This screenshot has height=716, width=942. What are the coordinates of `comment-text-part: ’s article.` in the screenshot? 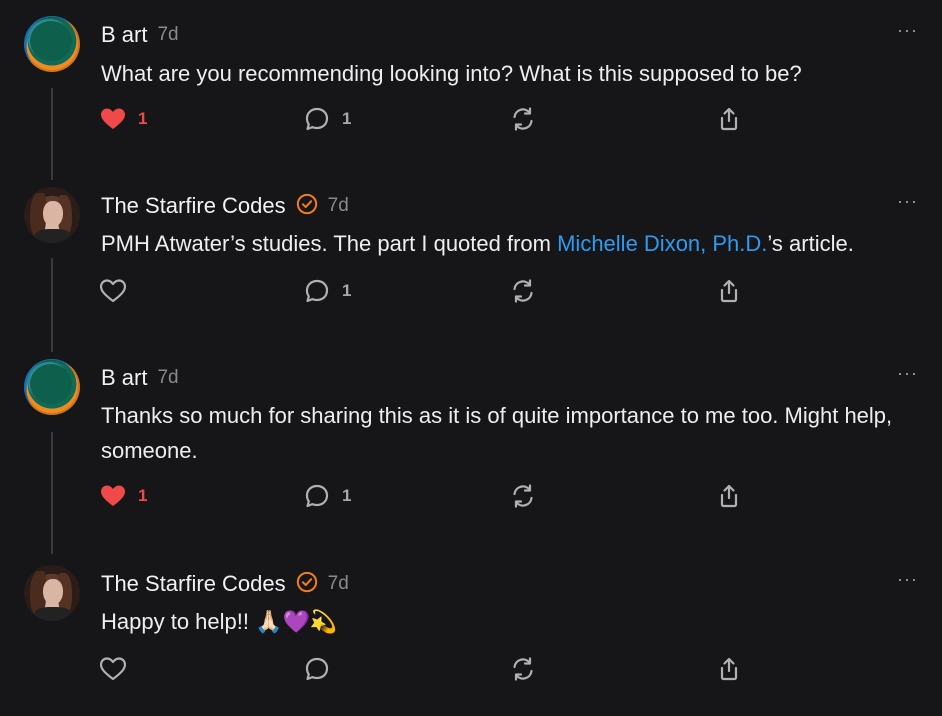 It's located at (810, 243).